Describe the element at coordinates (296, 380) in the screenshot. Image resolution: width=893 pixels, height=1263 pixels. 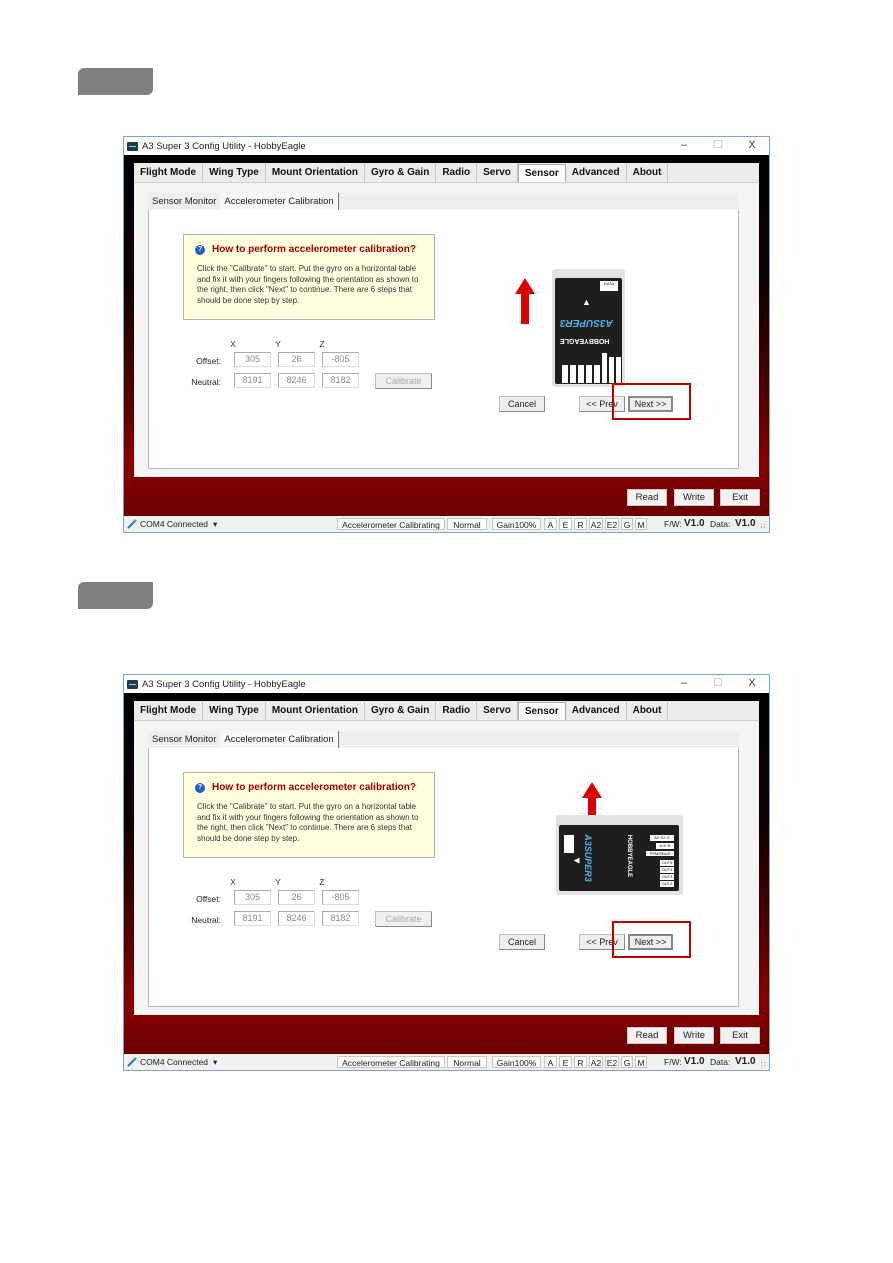
I see `neutral-y-field: 8246` at that location.